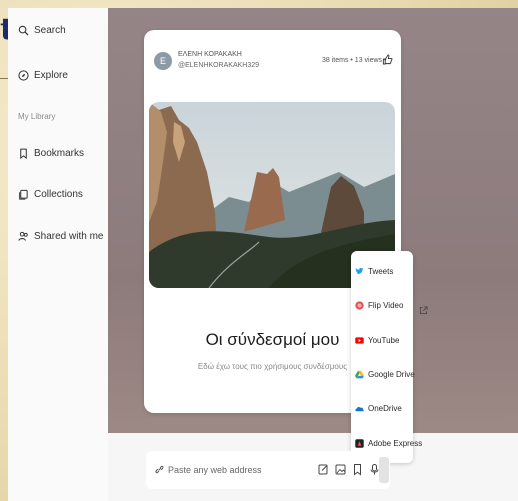 This screenshot has height=501, width=518. I want to click on more-options-button, so click(384, 470).